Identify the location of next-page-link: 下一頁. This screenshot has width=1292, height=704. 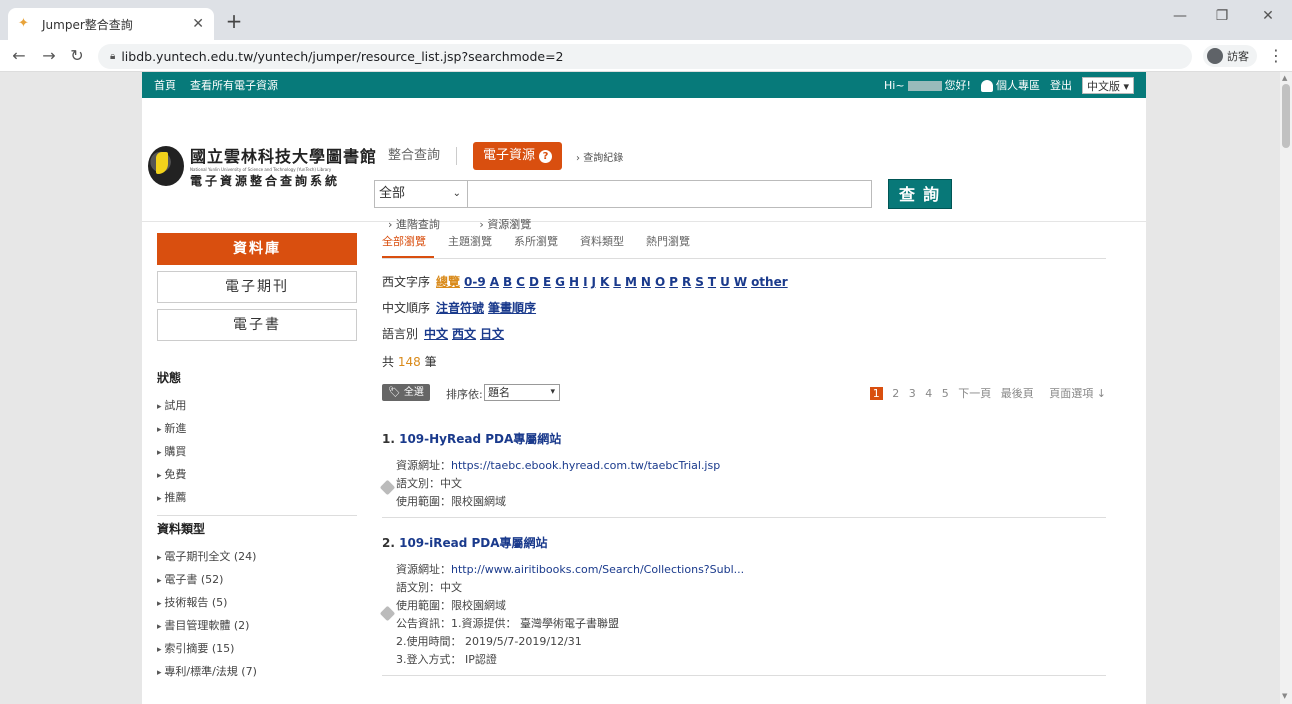
(974, 393).